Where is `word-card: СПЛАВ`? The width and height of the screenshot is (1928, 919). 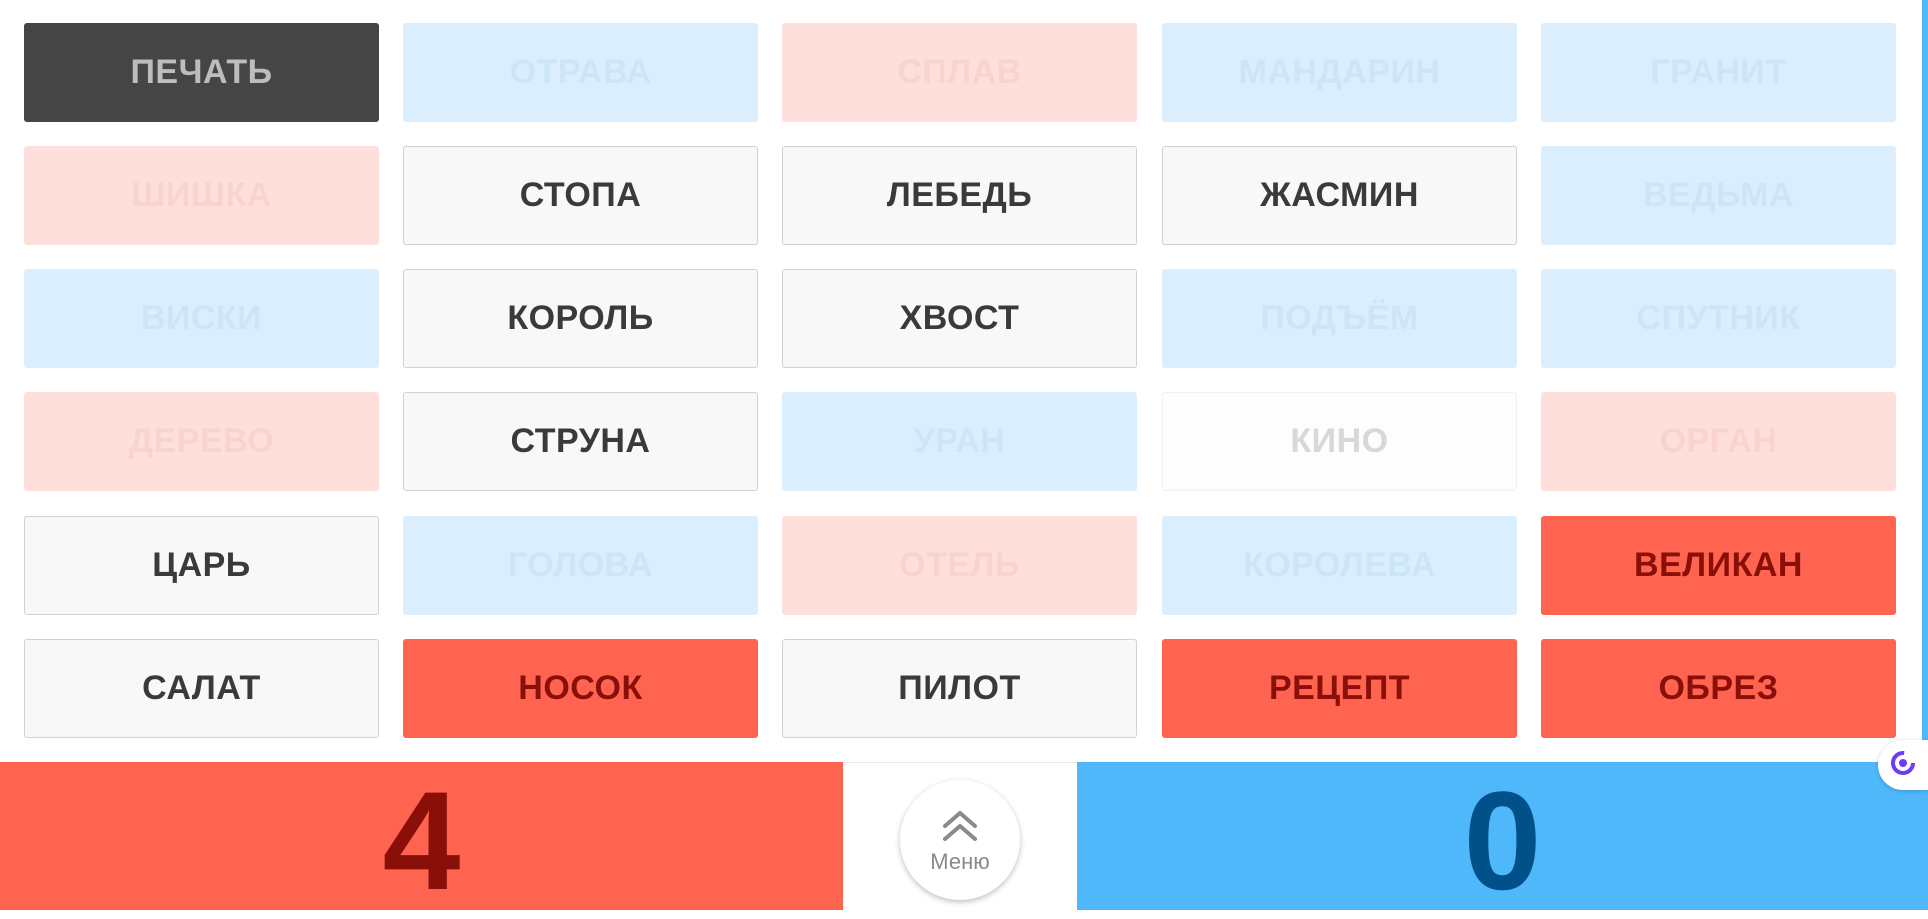 word-card: СПЛАВ is located at coordinates (959, 72).